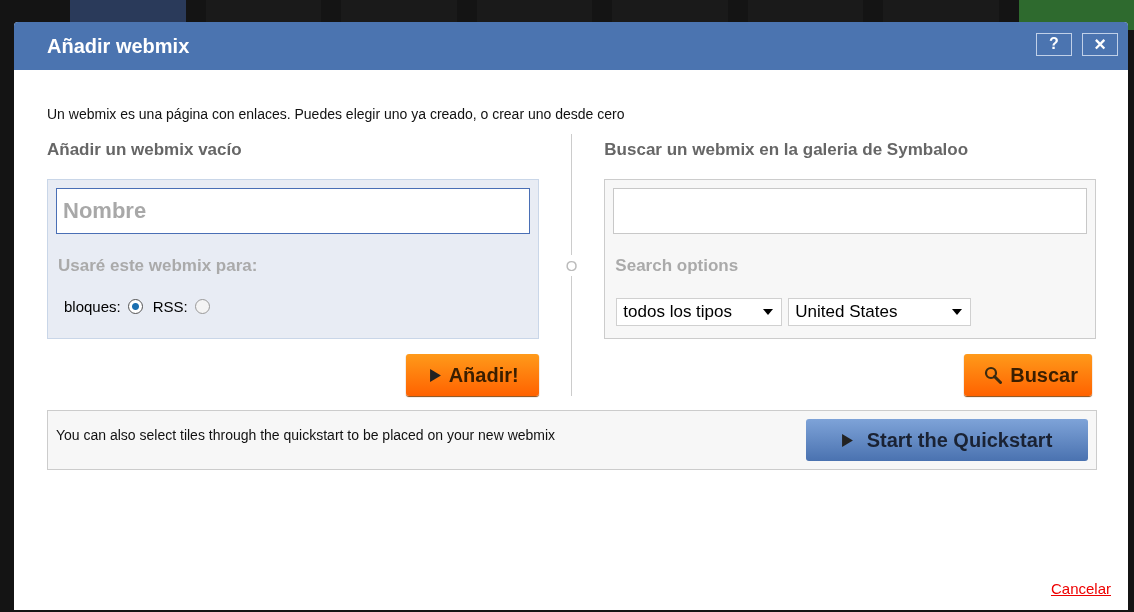  What do you see at coordinates (1028, 375) in the screenshot?
I see `search-button: Buscar` at bounding box center [1028, 375].